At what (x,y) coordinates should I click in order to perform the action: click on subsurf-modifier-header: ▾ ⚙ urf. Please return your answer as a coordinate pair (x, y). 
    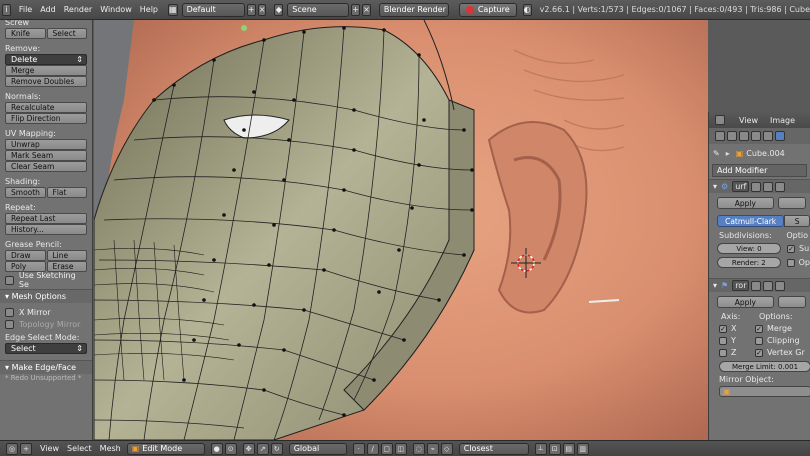
    Looking at the image, I should click on (759, 186).